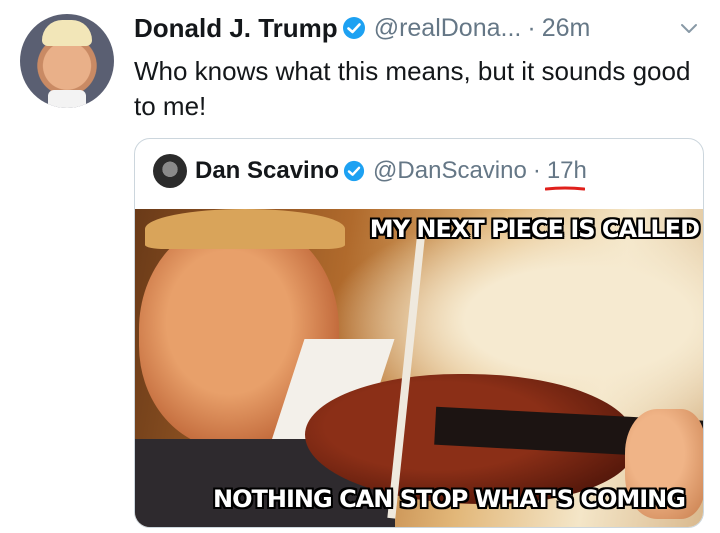 The image size is (720, 533). What do you see at coordinates (67, 33) in the screenshot?
I see `avatar-hair` at bounding box center [67, 33].